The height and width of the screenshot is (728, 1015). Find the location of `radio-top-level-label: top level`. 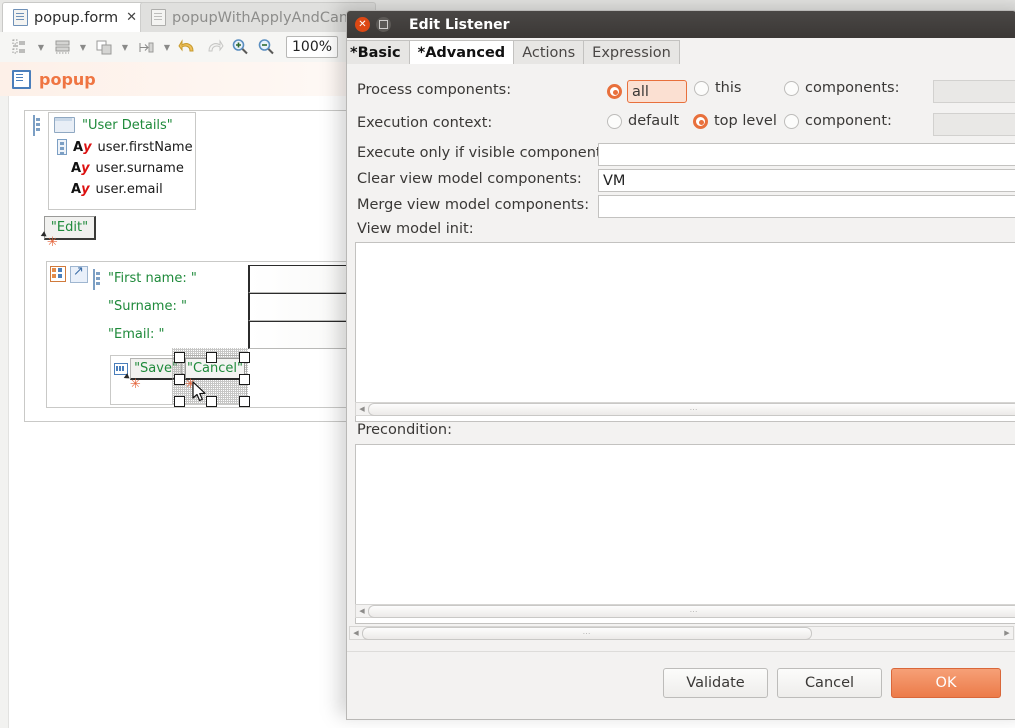

radio-top-level-label: top level is located at coordinates (745, 121).